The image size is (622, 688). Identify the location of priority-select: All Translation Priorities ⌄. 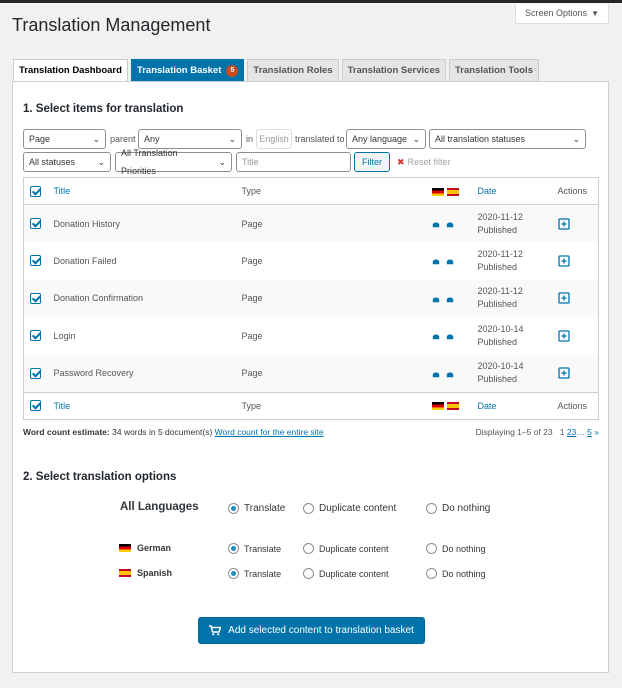
(173, 162).